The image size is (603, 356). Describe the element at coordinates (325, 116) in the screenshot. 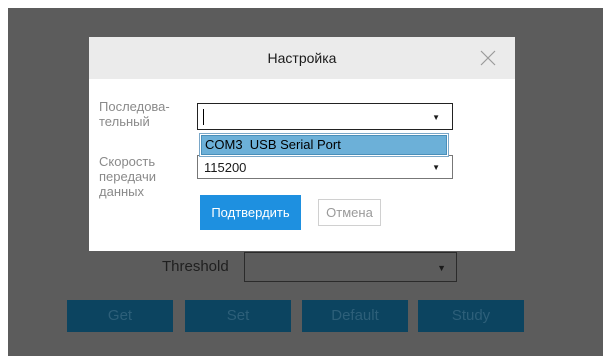

I see `port-select: ▼` at that location.